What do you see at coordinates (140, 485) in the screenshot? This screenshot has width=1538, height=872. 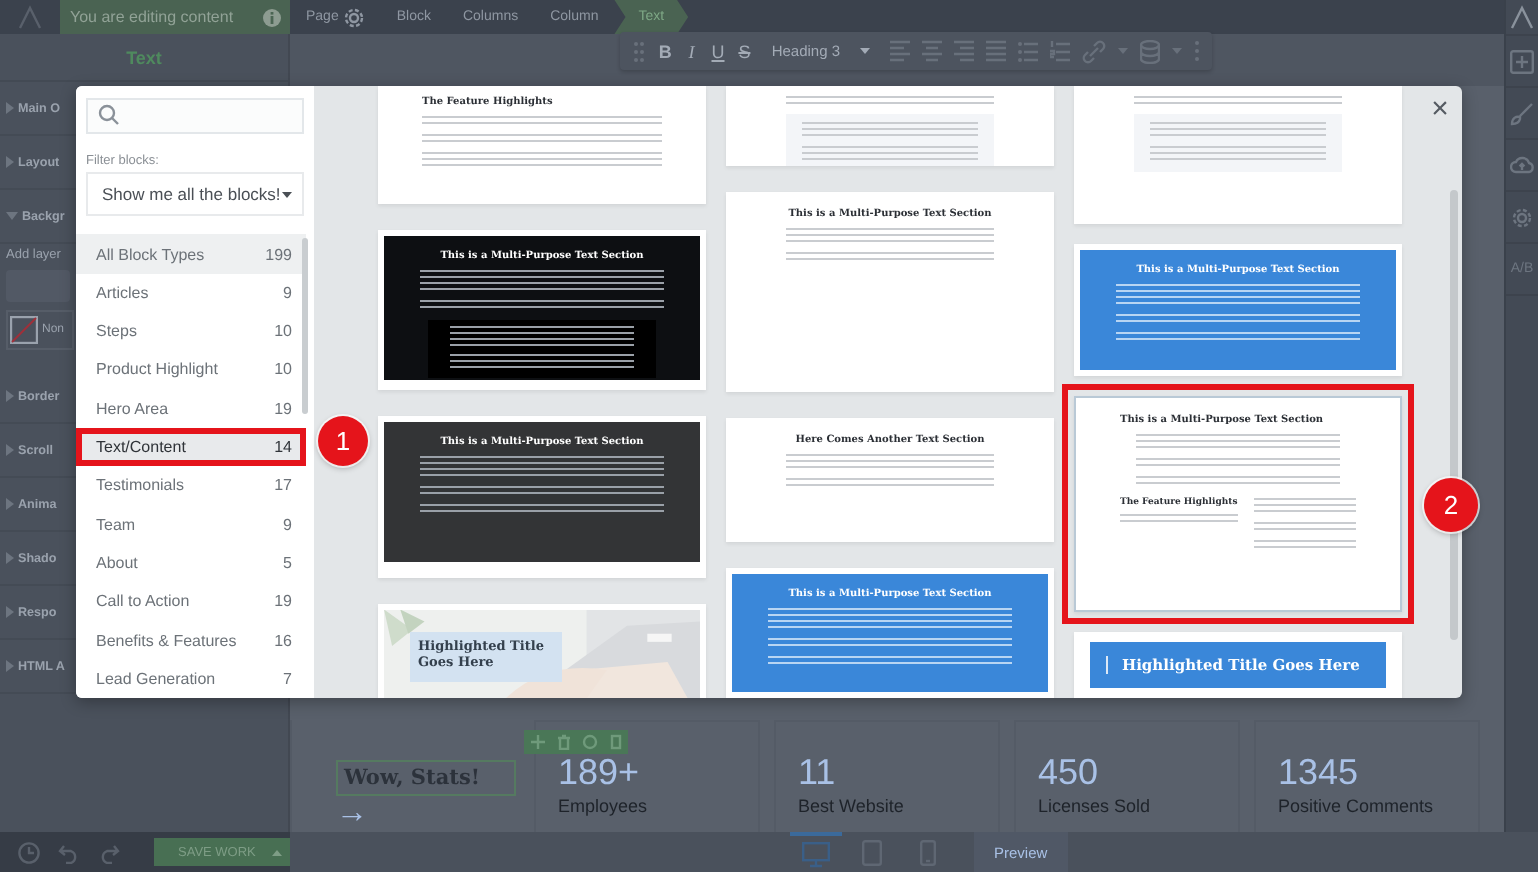 I see `category-label: Testimonials` at bounding box center [140, 485].